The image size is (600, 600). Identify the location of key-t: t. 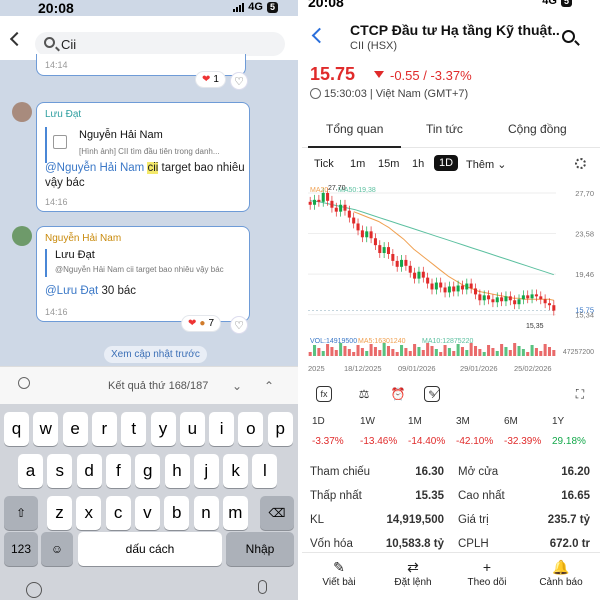
(134, 429).